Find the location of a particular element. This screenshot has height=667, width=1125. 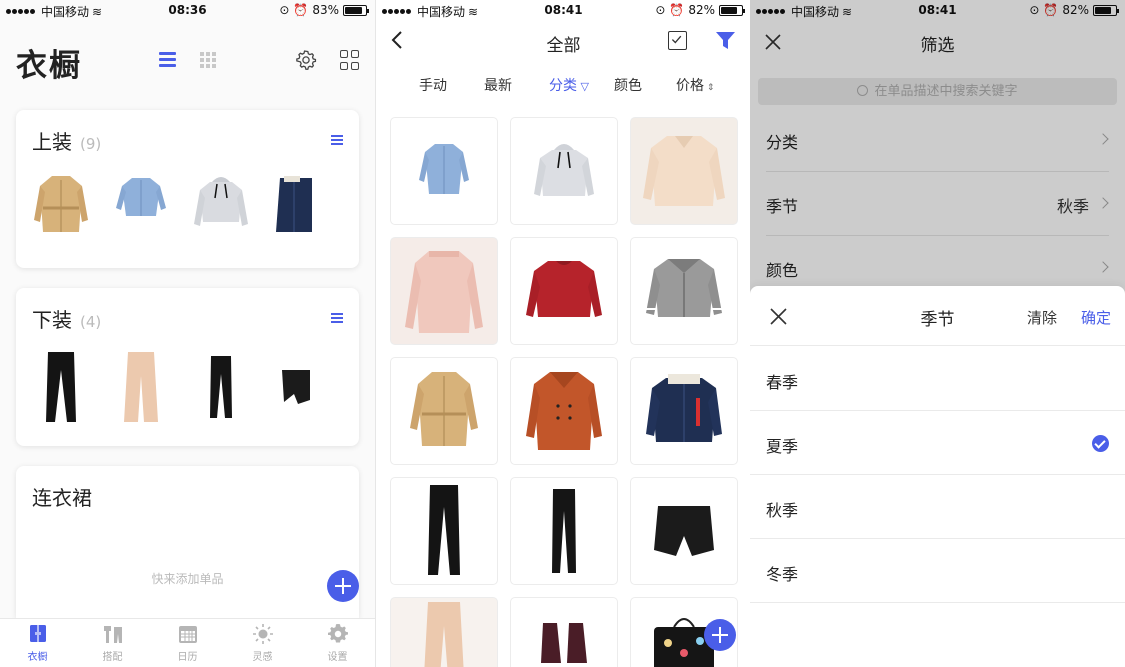

category-manage-icon is located at coordinates (350, 60).